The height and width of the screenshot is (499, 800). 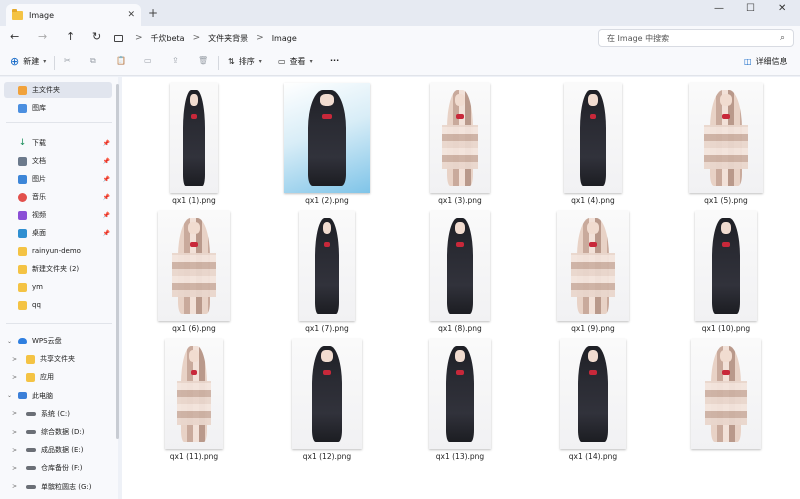 I want to click on sidebar-tree-item: > 综合数据 (D:), so click(x=58, y=432).